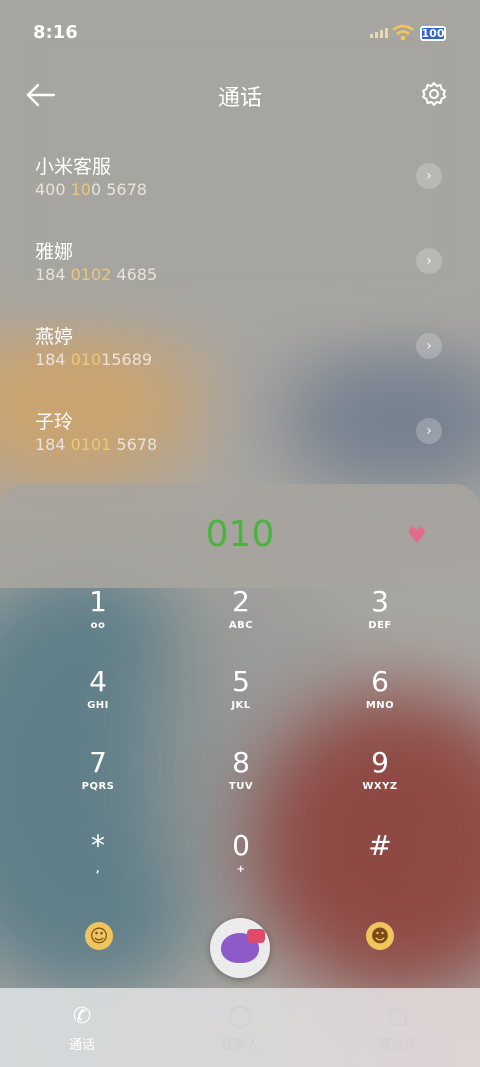 The image size is (480, 1067). What do you see at coordinates (54, 422) in the screenshot?
I see `contact-name: 子玲` at bounding box center [54, 422].